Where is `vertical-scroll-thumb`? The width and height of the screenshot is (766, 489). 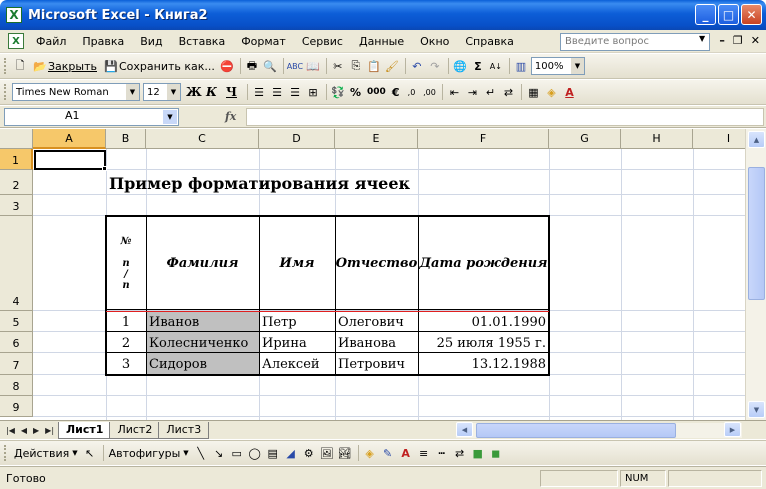 vertical-scroll-thumb is located at coordinates (756, 233).